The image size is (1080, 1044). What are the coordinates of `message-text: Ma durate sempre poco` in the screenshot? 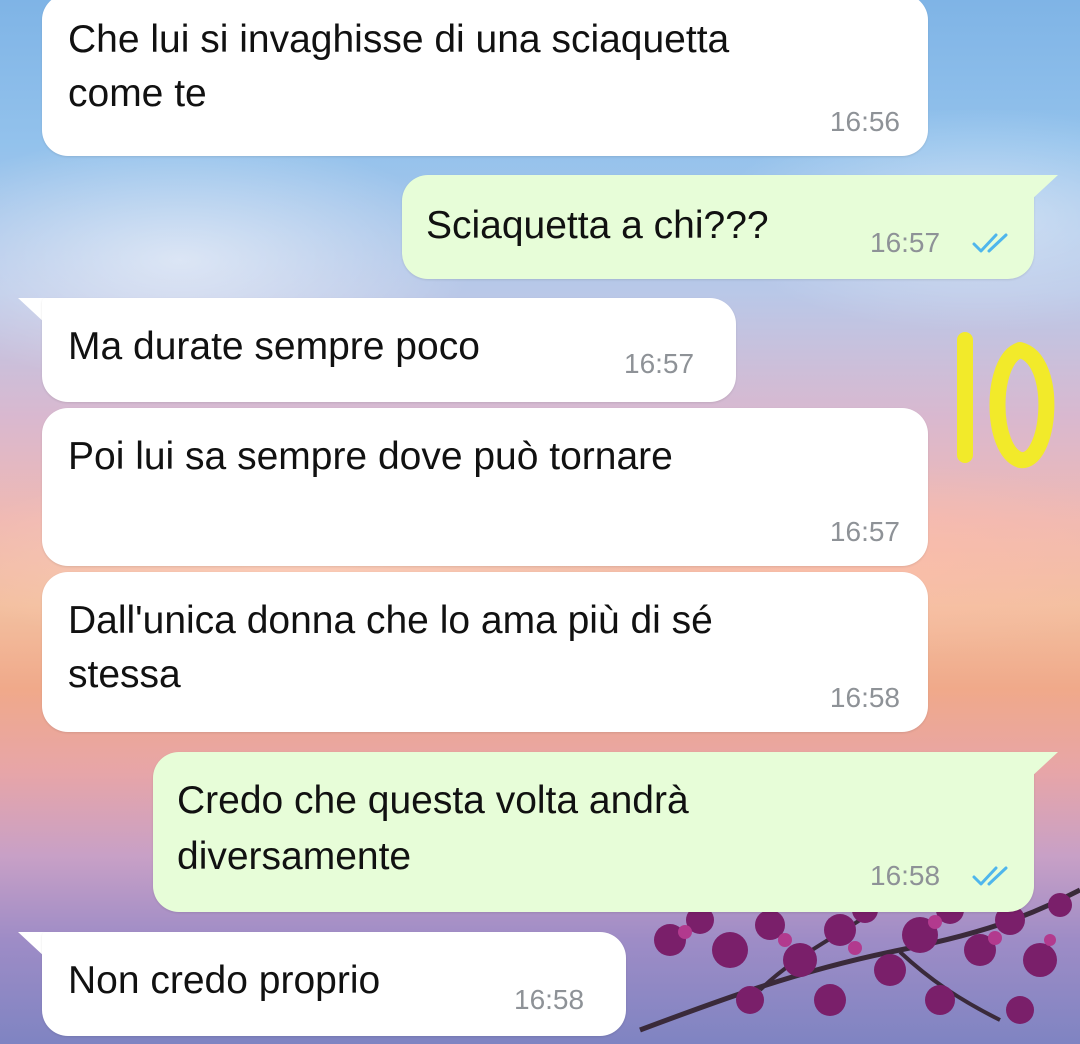 It's located at (274, 346).